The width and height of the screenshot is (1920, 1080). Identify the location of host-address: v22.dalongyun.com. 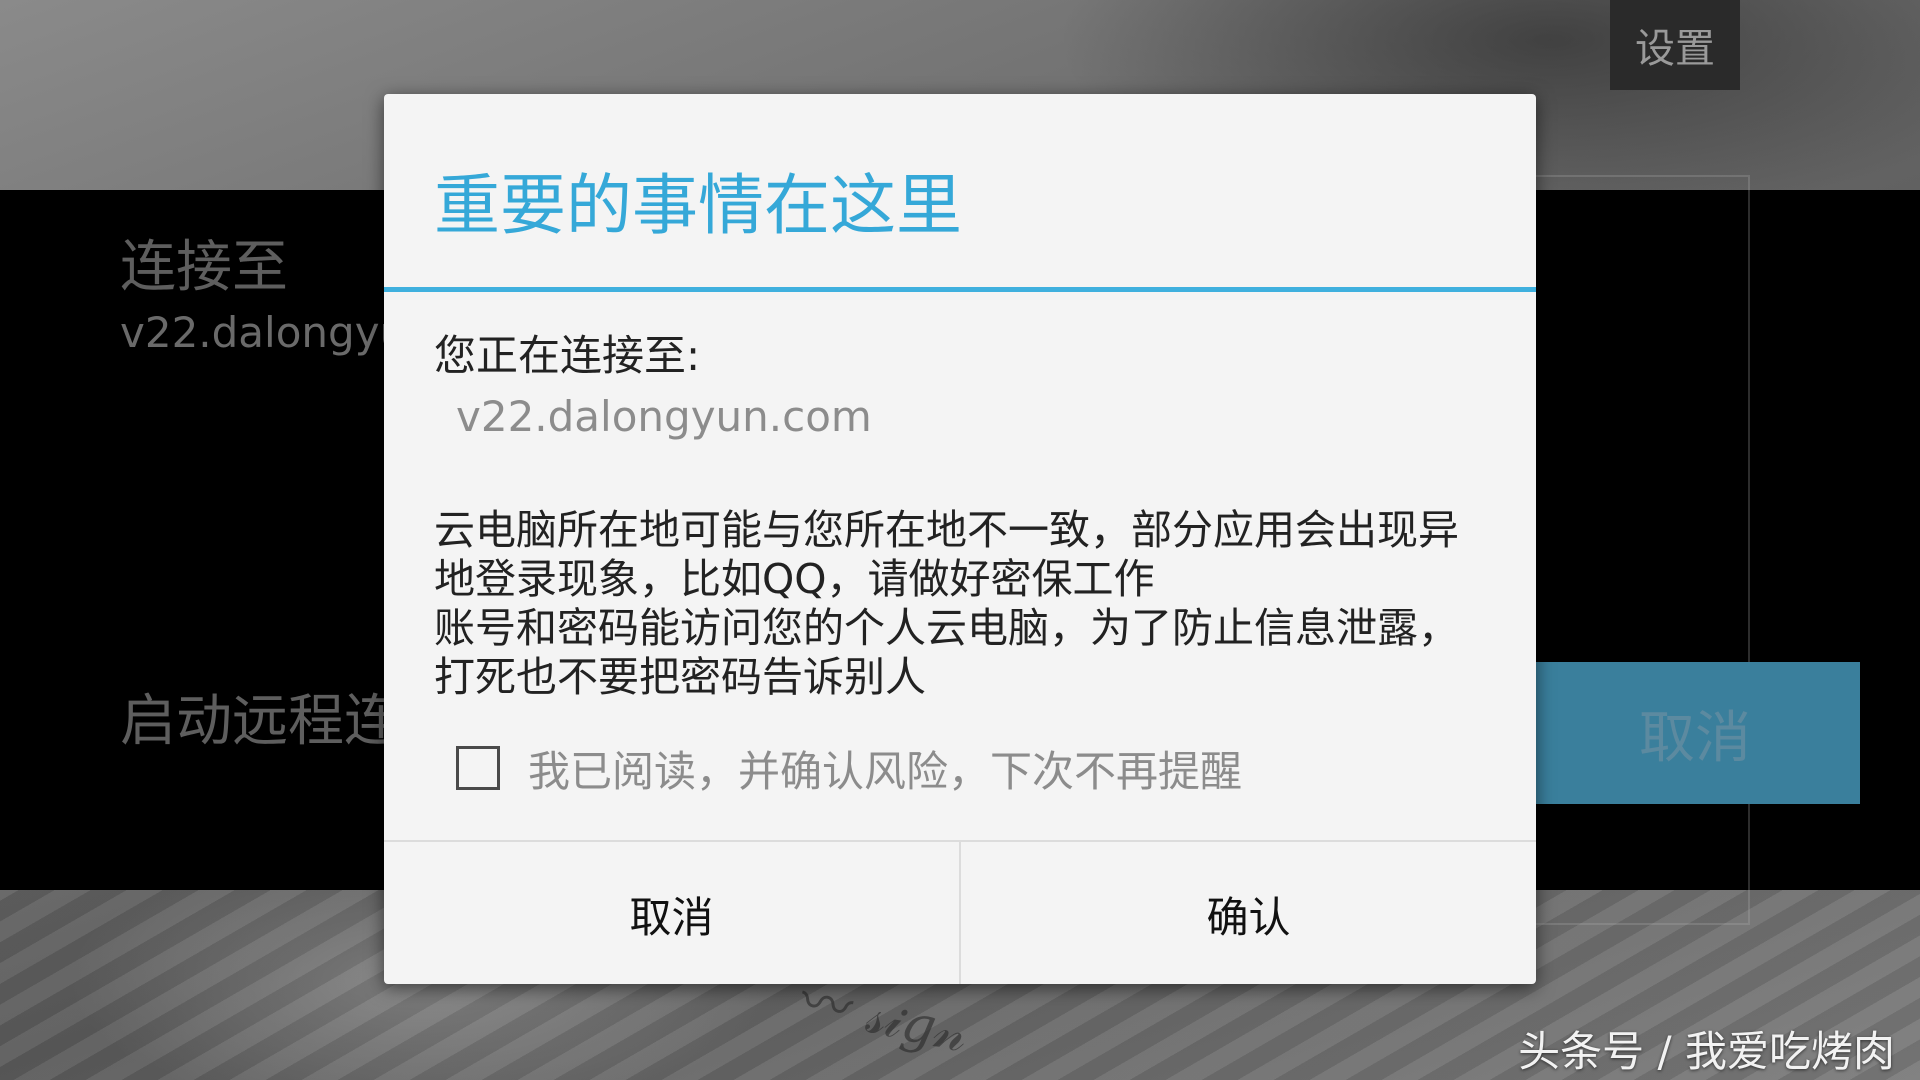
(664, 416).